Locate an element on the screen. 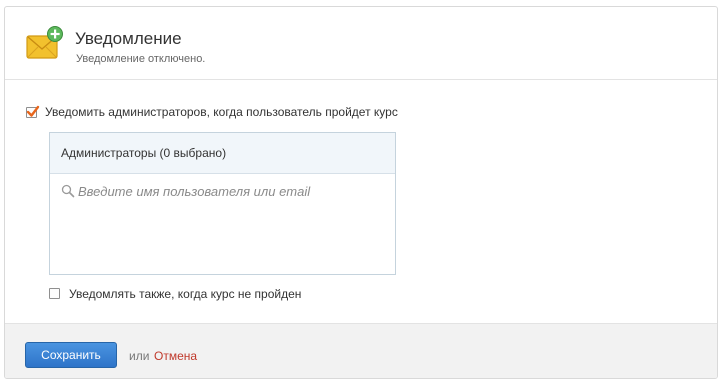  status-subtitle: Уведомление отключено. is located at coordinates (141, 59).